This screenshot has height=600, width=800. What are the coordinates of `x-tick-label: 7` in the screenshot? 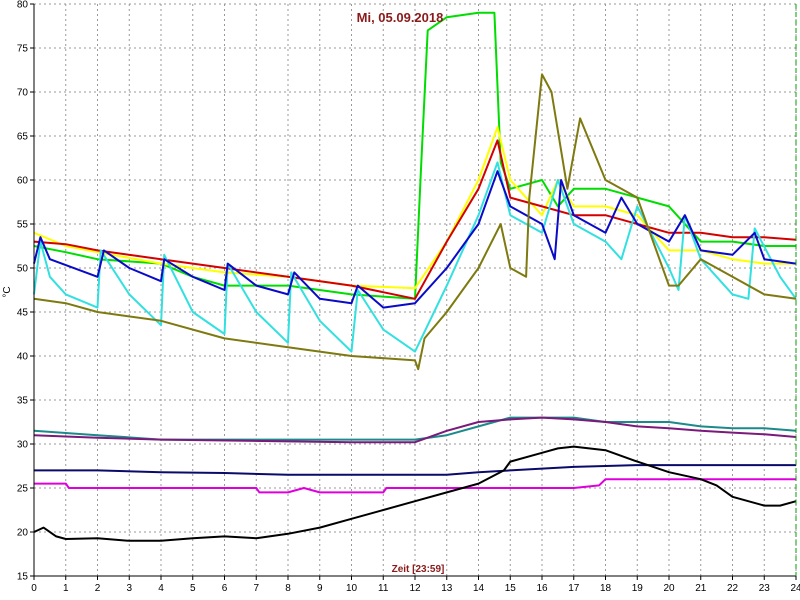 It's located at (256, 588).